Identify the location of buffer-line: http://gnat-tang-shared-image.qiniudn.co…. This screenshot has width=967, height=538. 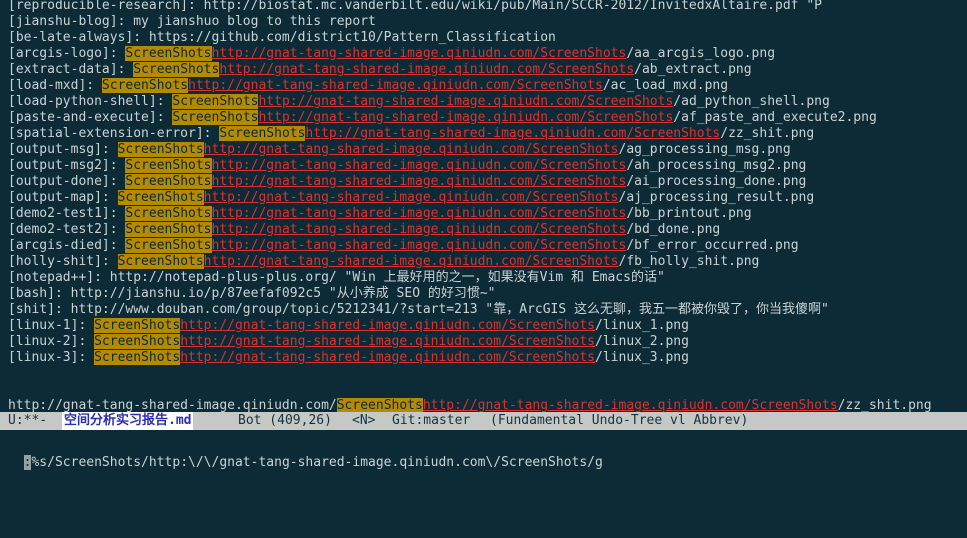
(470, 405).